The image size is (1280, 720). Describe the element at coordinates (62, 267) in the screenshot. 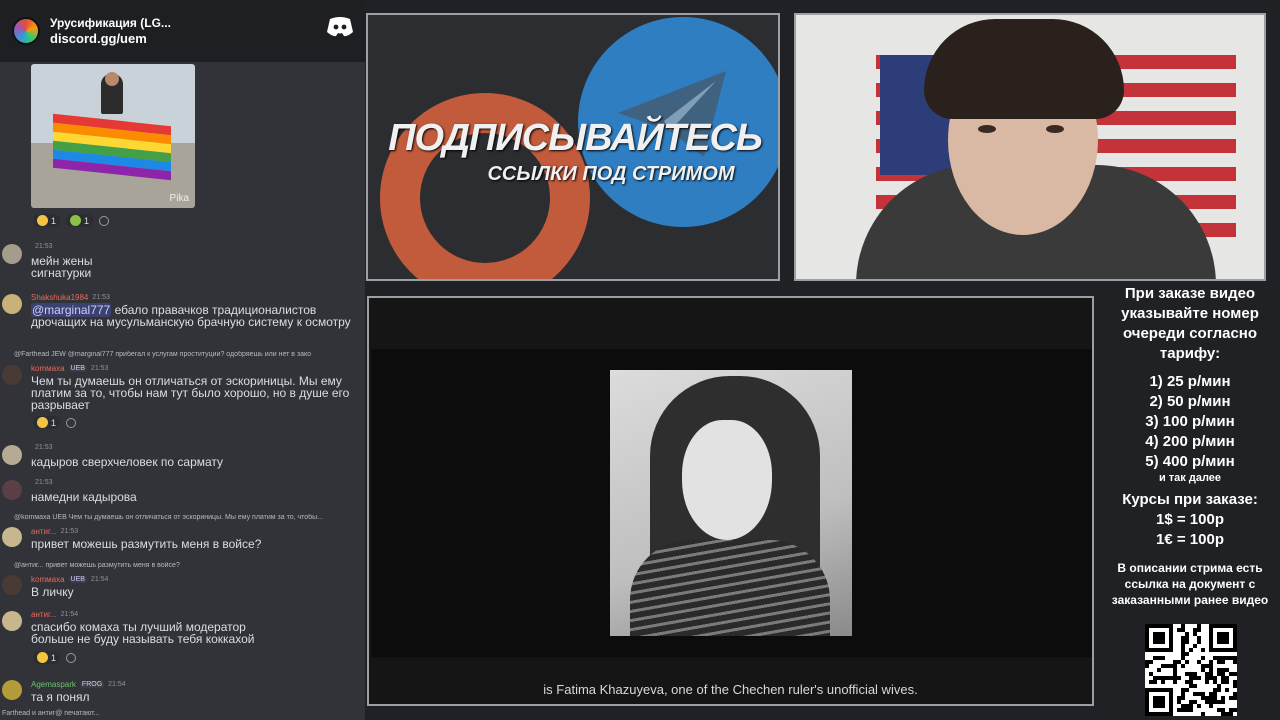

I see `message-text: мейн жены сигнатурки` at that location.